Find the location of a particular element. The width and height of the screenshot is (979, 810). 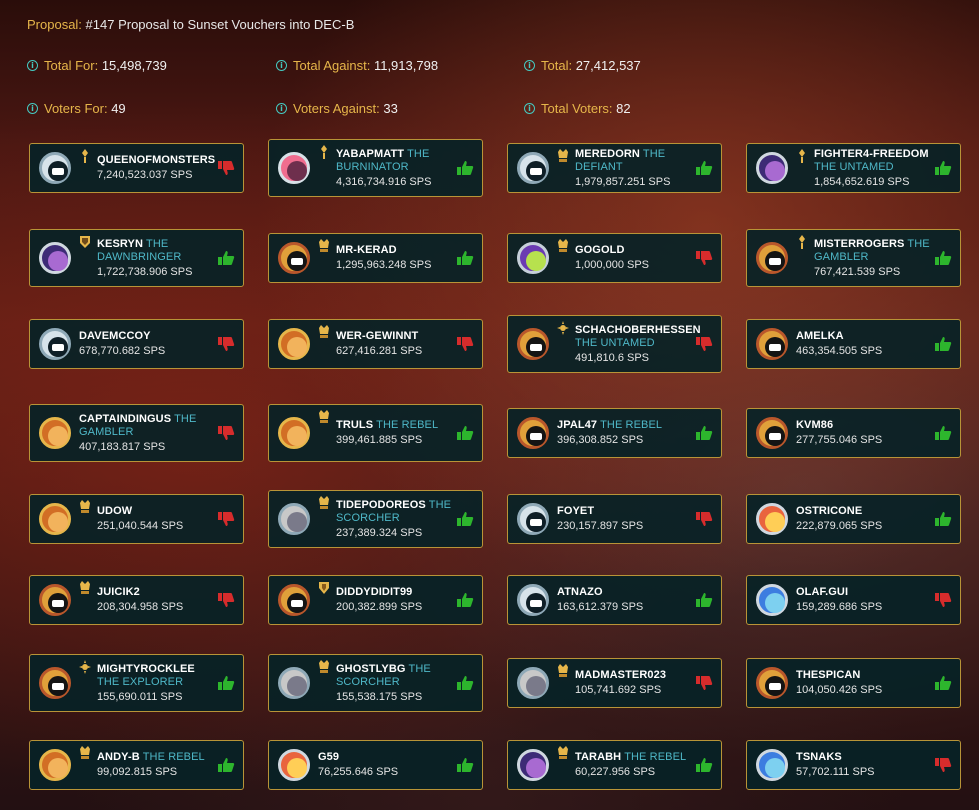

voter-card: AMELKA 463,354.505 SPS is located at coordinates (853, 344).